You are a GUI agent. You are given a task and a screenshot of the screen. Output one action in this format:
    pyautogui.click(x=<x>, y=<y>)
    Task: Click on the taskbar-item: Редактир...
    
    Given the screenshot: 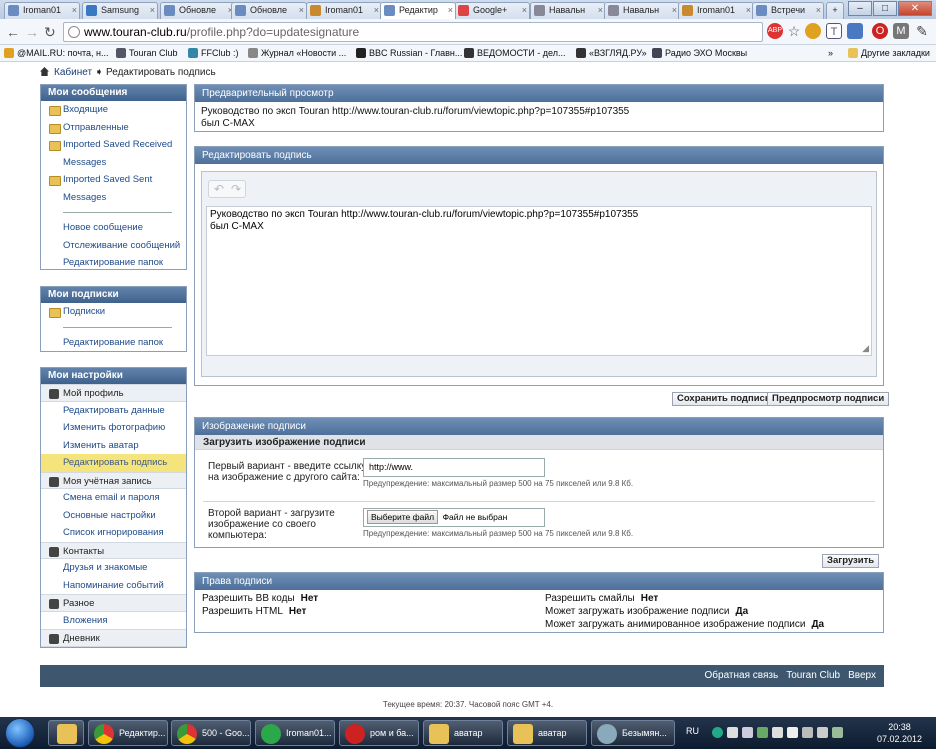 What is the action you would take?
    pyautogui.click(x=128, y=733)
    